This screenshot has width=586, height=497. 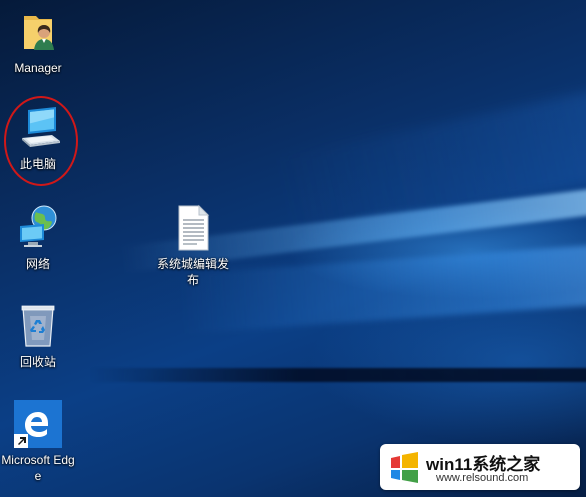 I want to click on desktop-icon-network: 网络, so click(x=38, y=238).